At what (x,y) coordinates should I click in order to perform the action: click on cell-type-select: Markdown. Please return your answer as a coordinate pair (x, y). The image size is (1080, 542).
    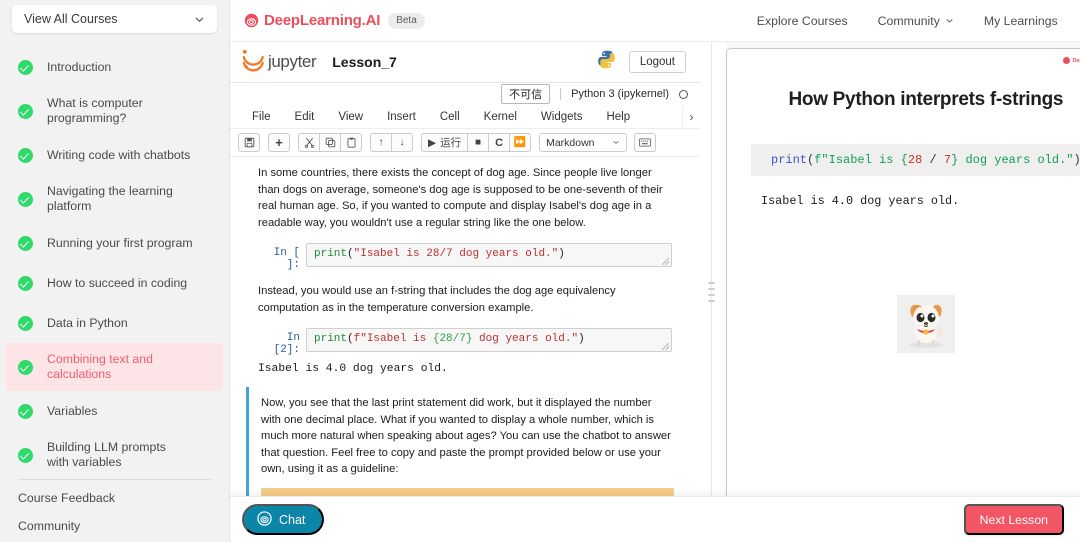
    Looking at the image, I should click on (583, 142).